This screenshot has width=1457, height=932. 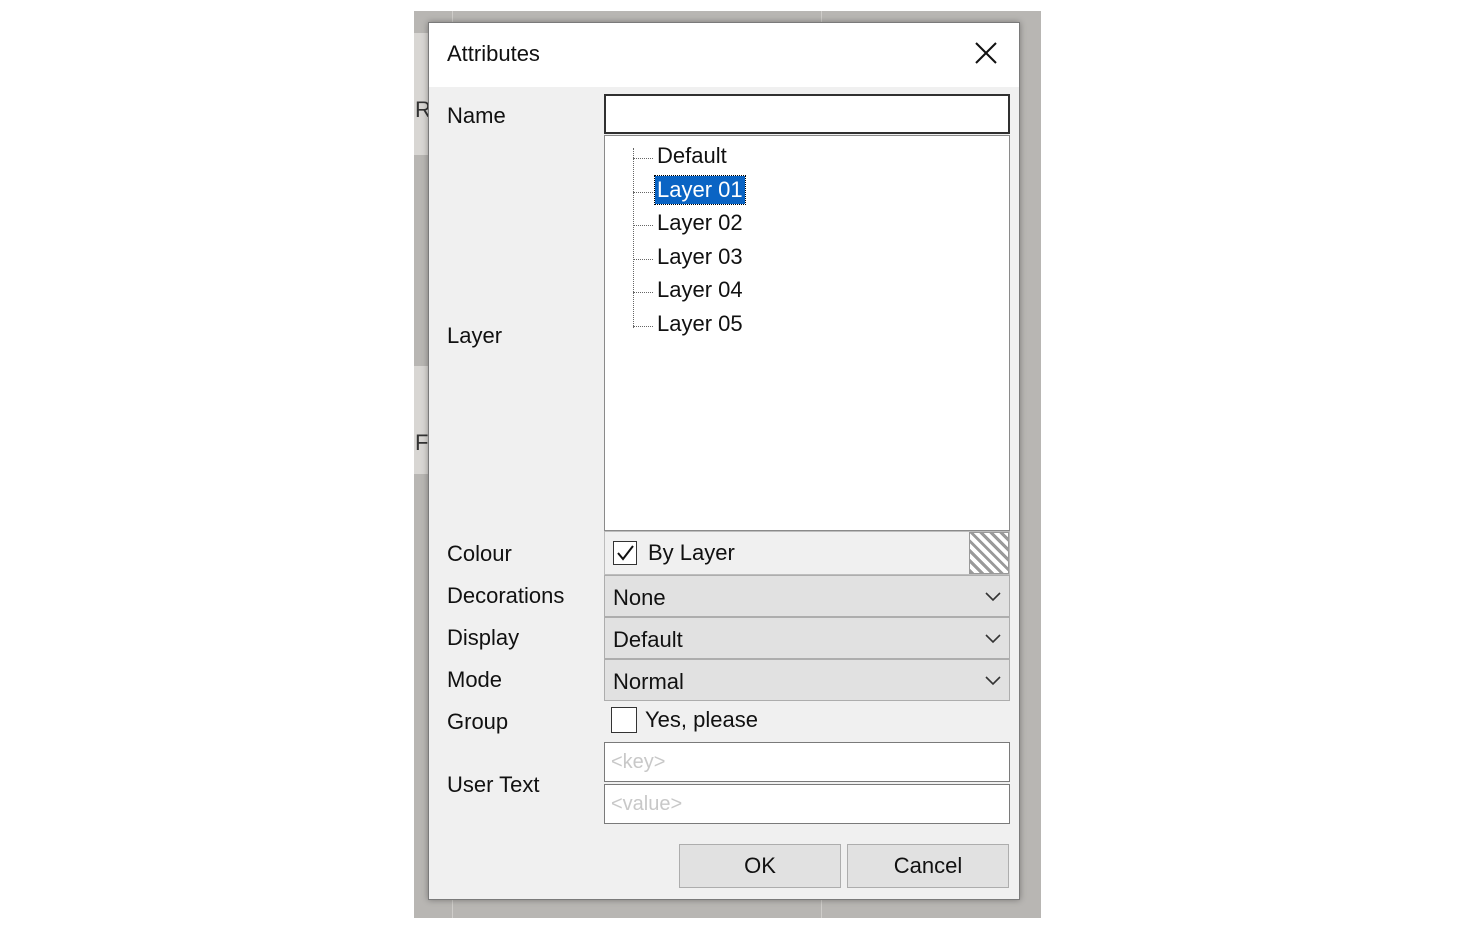 I want to click on user-text-label: User Text, so click(x=493, y=784).